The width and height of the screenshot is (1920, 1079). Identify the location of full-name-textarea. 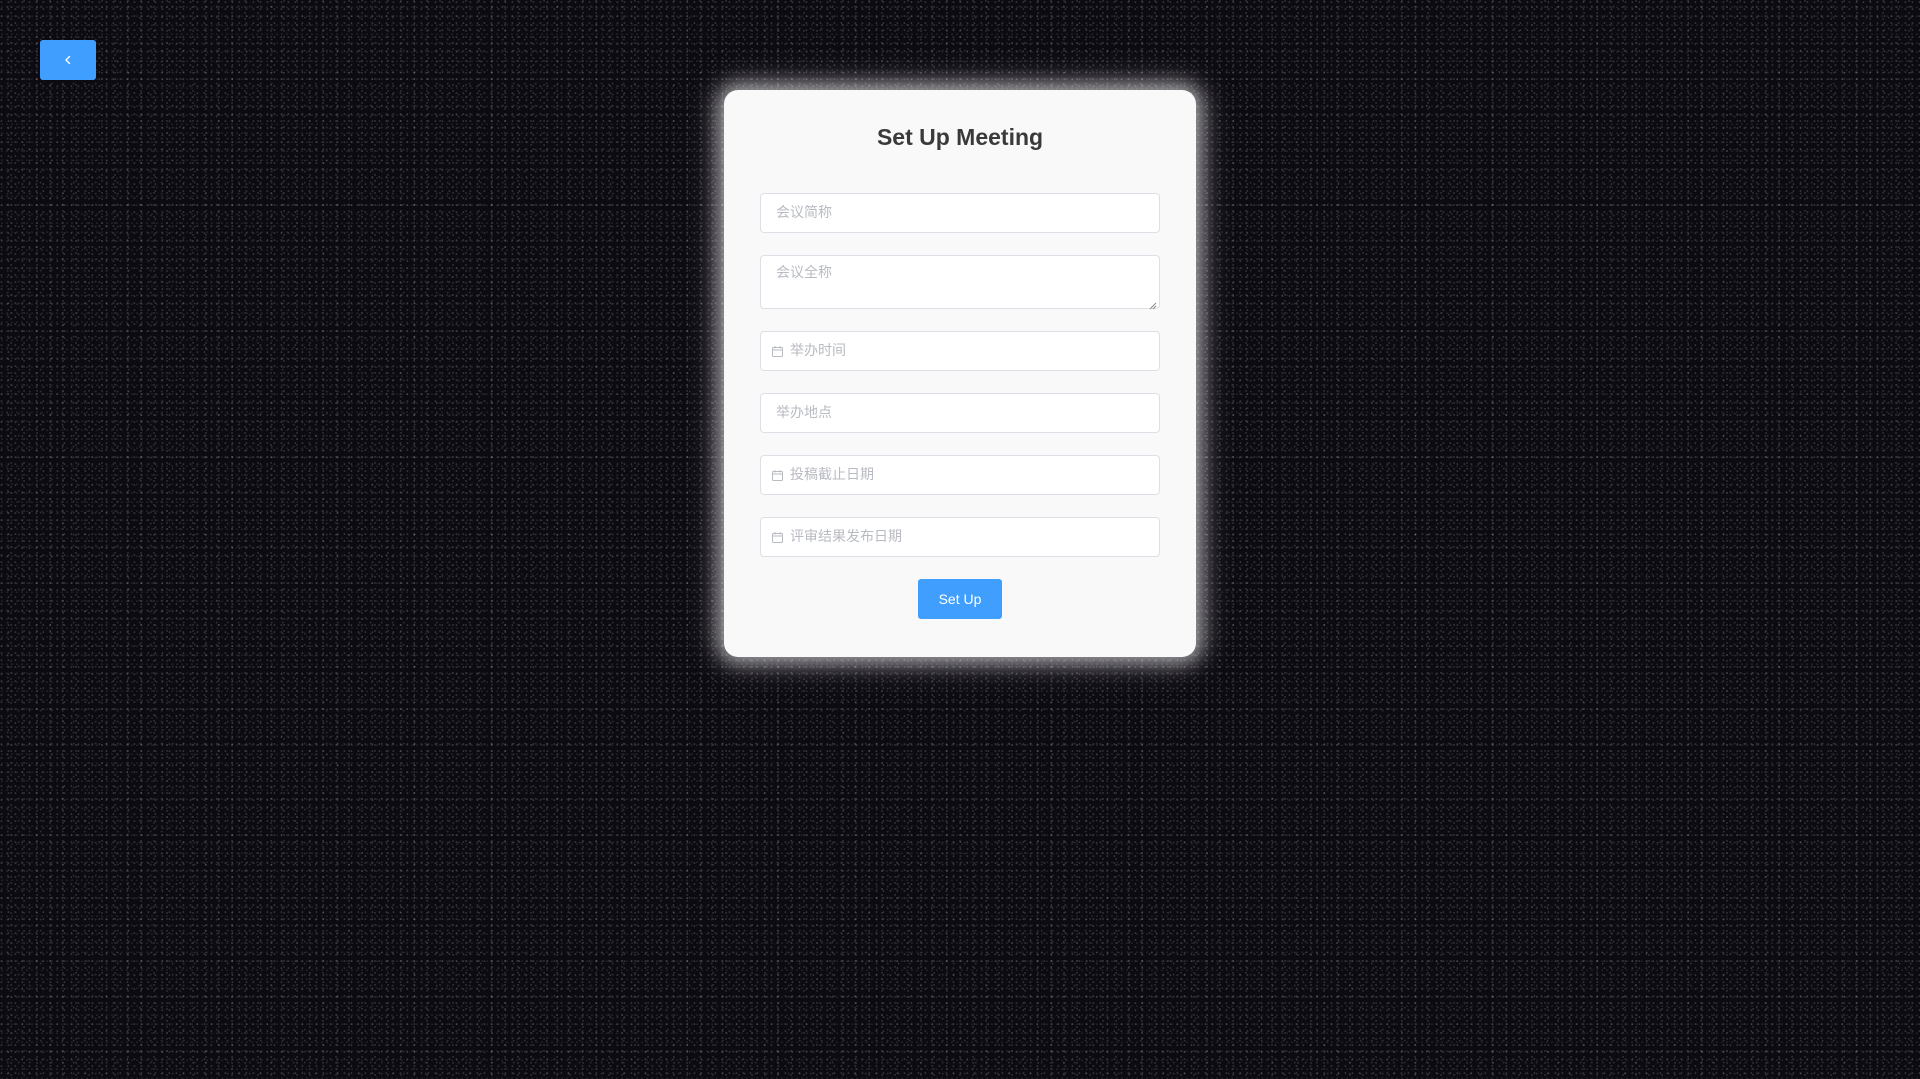
(960, 282).